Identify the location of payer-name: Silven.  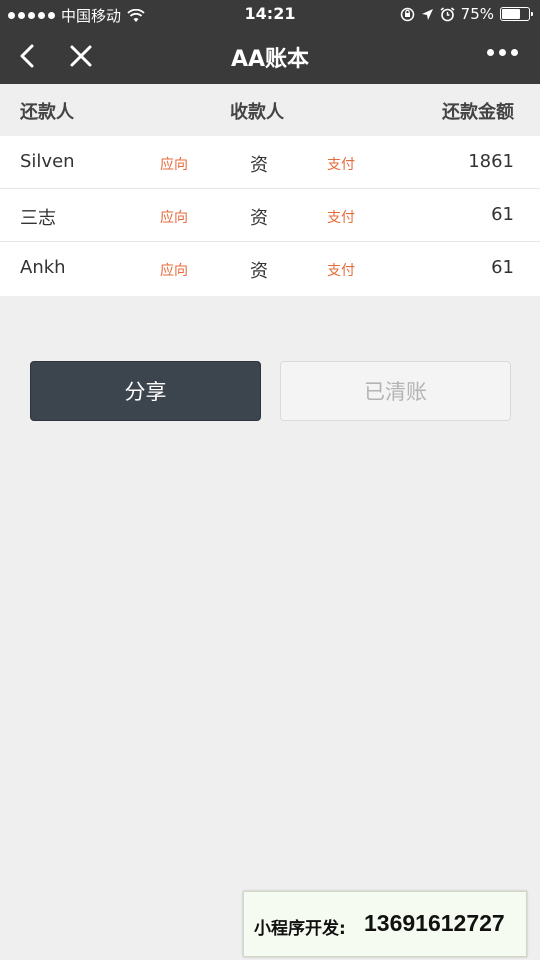
(47, 161).